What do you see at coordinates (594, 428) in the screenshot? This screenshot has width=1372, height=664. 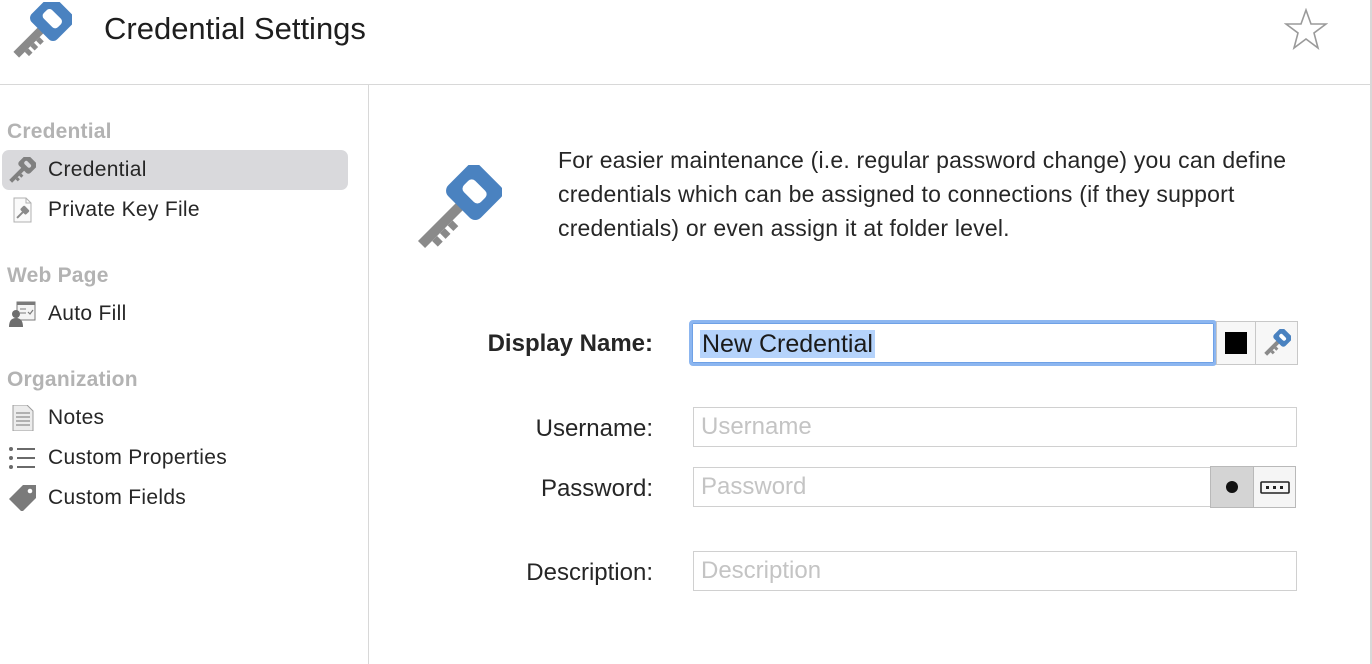 I see `username-label: Username:` at bounding box center [594, 428].